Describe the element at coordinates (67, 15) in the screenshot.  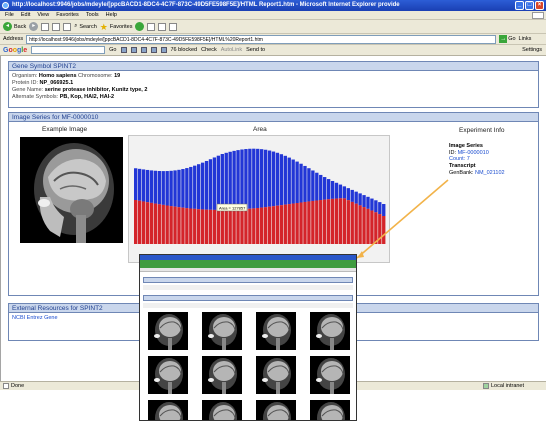
I see `menu-favorites: Favorites` at that location.